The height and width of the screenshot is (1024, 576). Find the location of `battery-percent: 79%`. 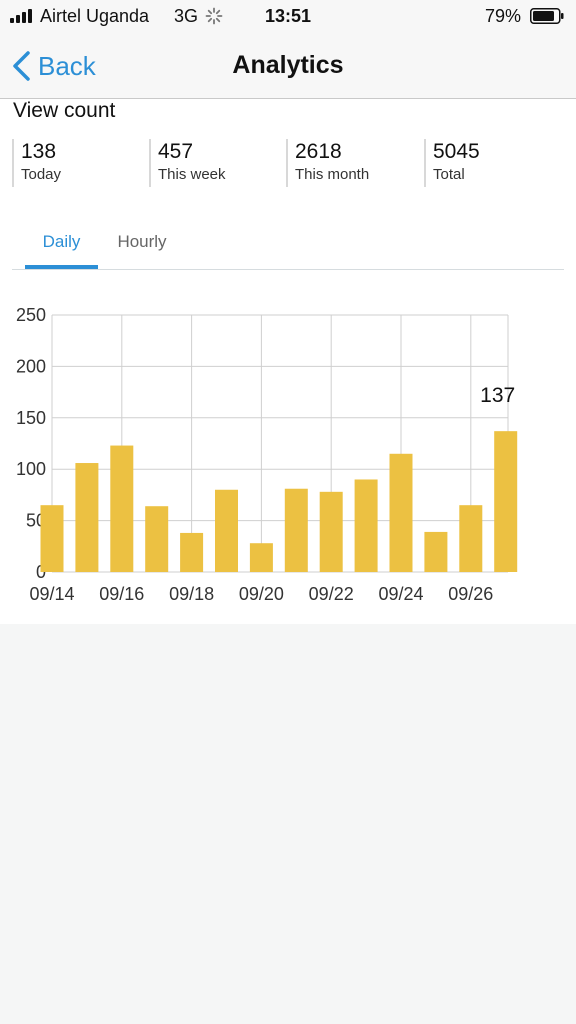

battery-percent: 79% is located at coordinates (502, 16).